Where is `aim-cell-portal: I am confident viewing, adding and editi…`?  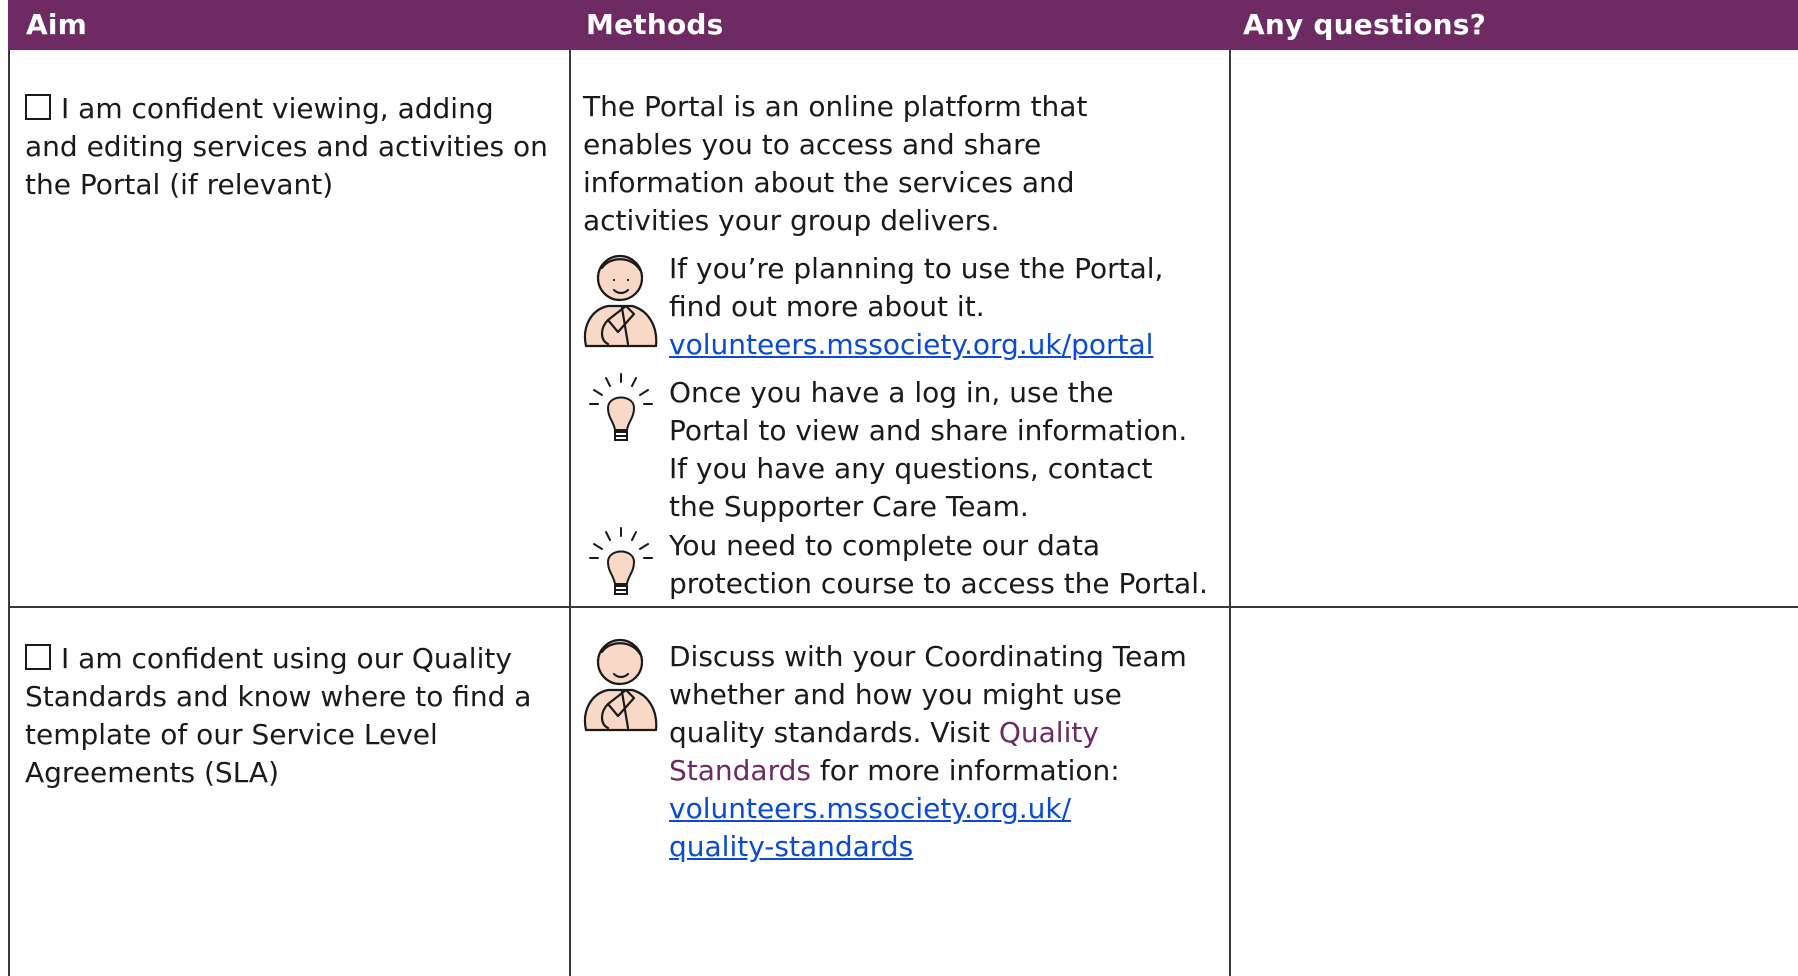 aim-cell-portal: I am confident viewing, adding and editi… is located at coordinates (290, 147).